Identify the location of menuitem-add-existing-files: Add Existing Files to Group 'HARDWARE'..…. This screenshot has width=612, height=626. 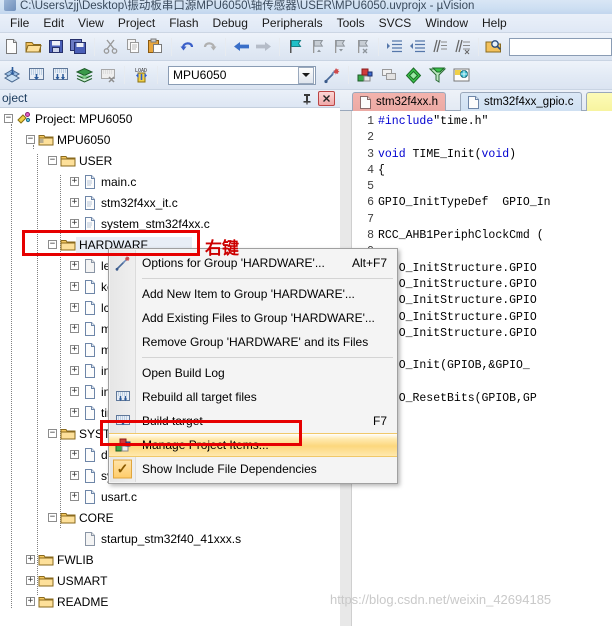
(253, 318).